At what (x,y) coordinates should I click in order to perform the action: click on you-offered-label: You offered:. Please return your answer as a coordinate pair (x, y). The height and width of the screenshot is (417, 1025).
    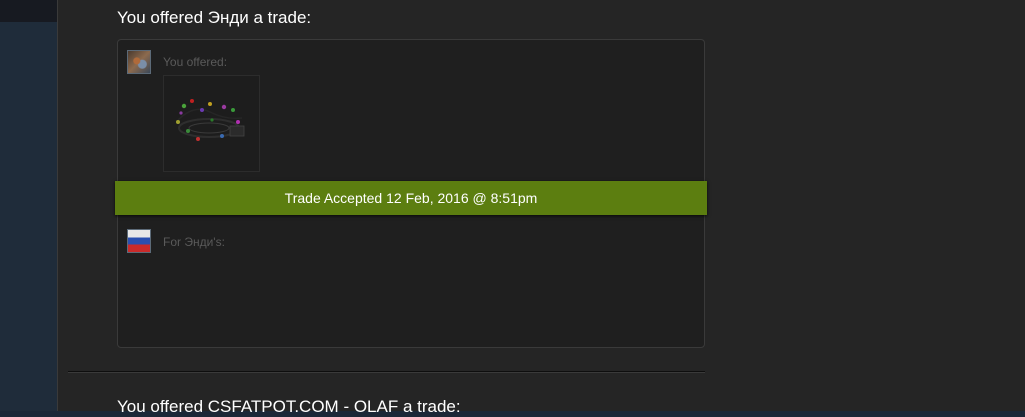
    Looking at the image, I should click on (195, 62).